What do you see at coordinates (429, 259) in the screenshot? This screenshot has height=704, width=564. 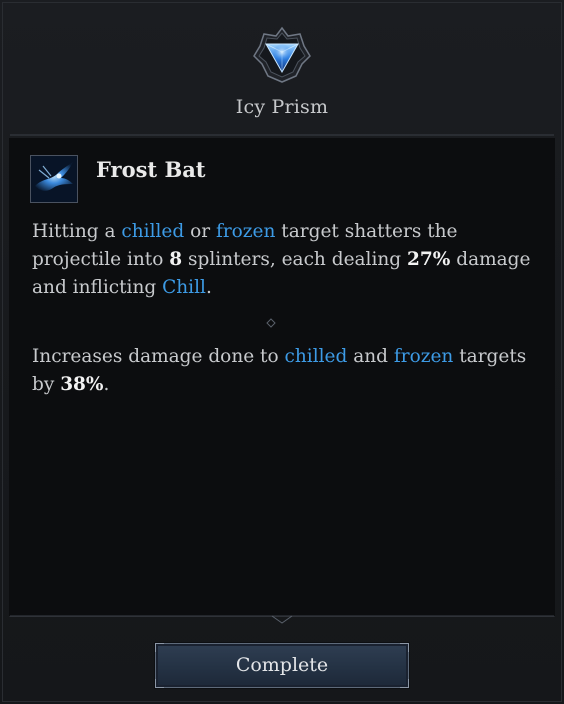 I see `splinter-damage: 27%` at bounding box center [429, 259].